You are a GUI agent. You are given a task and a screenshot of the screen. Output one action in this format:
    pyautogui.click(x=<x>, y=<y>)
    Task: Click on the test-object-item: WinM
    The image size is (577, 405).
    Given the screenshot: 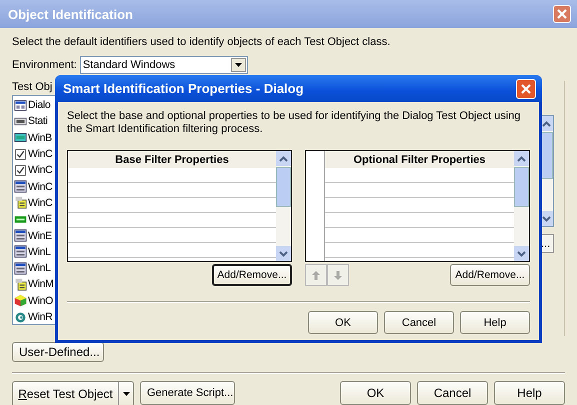 What is the action you would take?
    pyautogui.click(x=35, y=284)
    